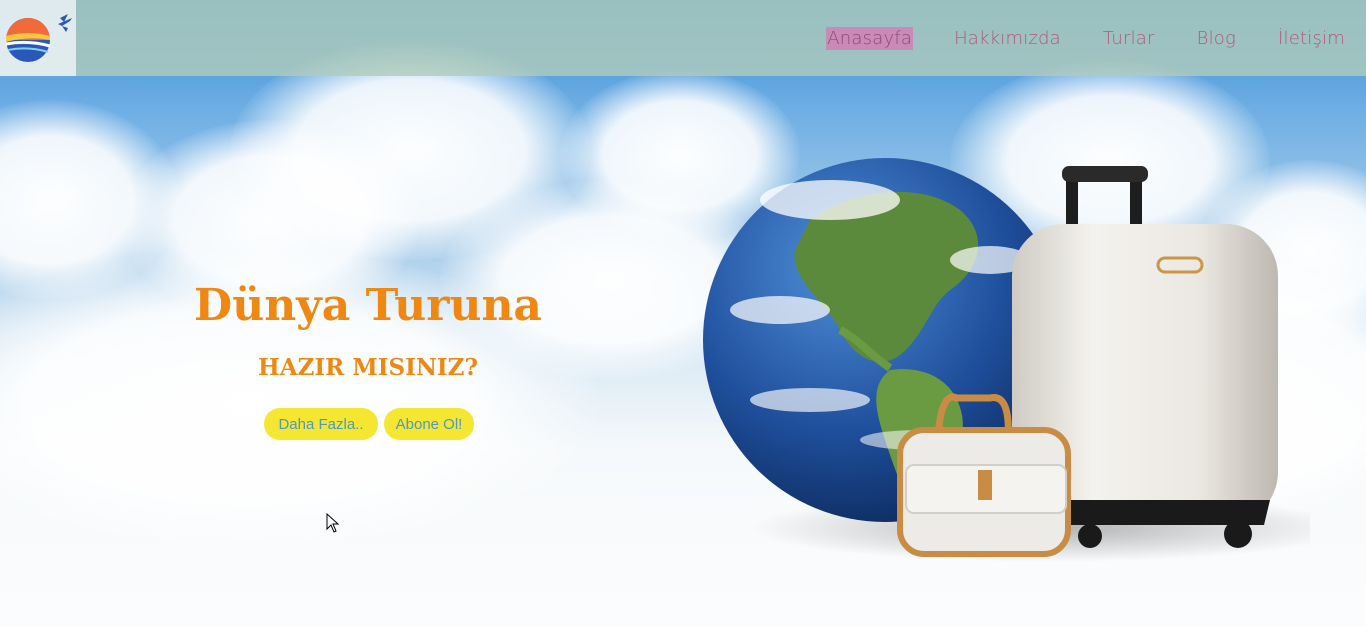 This screenshot has width=1366, height=626. I want to click on nav-link-hakkimizda: Hakkımızda, so click(1007, 38).